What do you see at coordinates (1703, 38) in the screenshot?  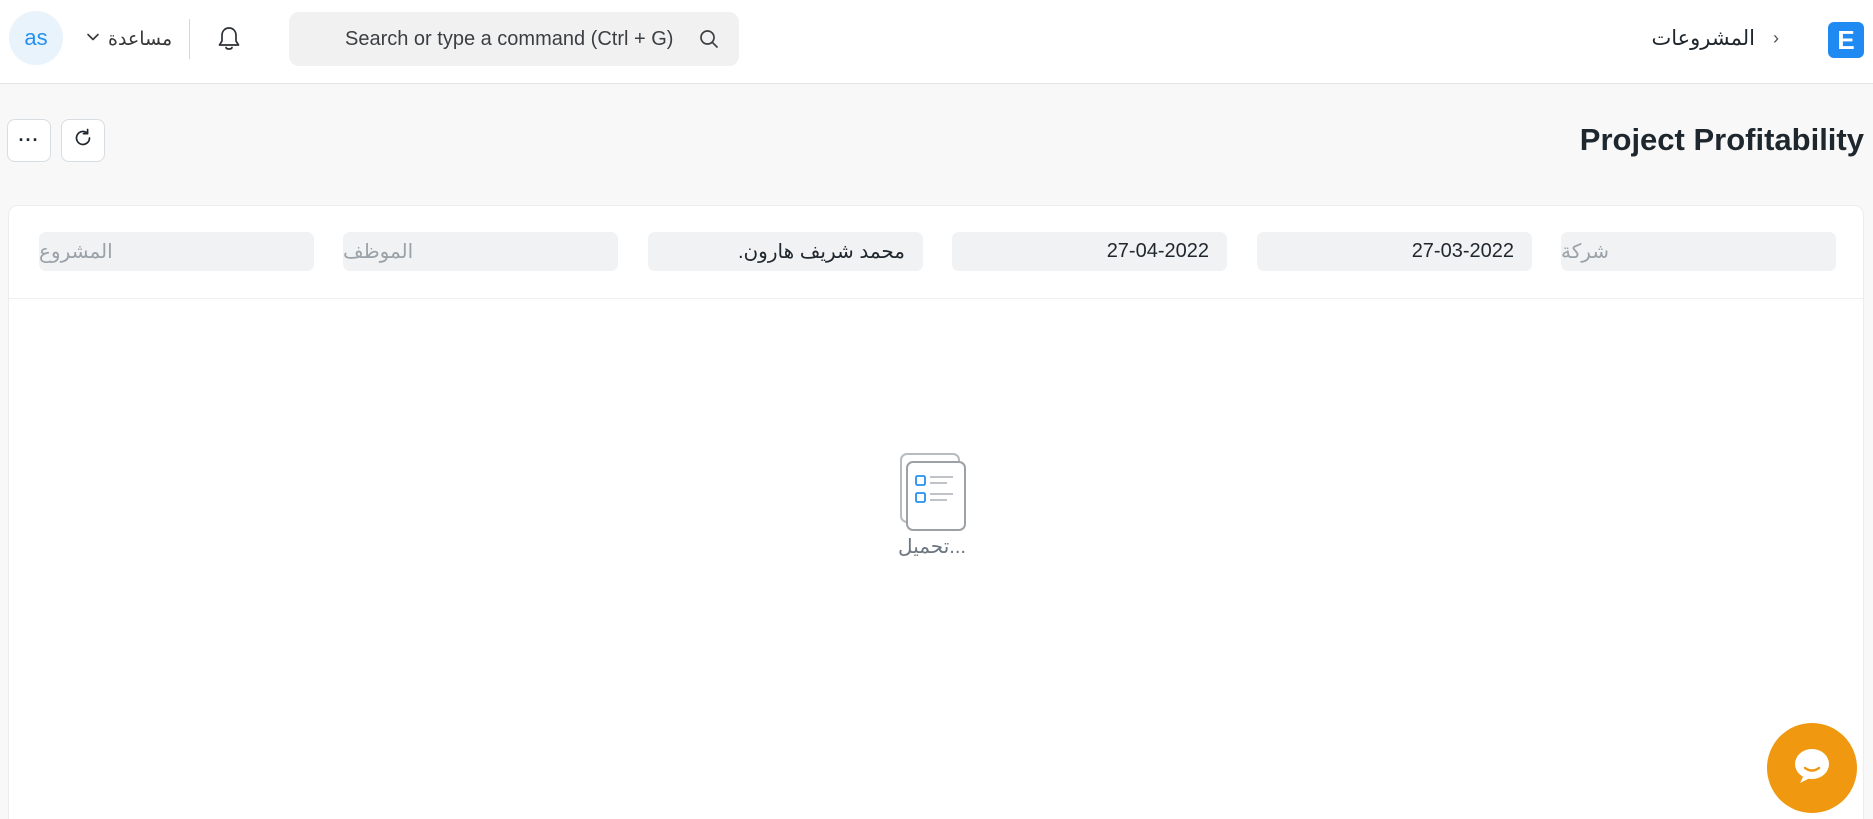 I see `breadcrumb-module-link: المشروعات` at bounding box center [1703, 38].